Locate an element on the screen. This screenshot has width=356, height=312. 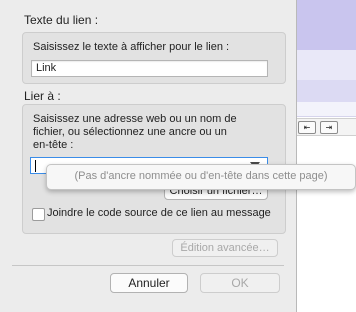
text-caret is located at coordinates (35, 166).